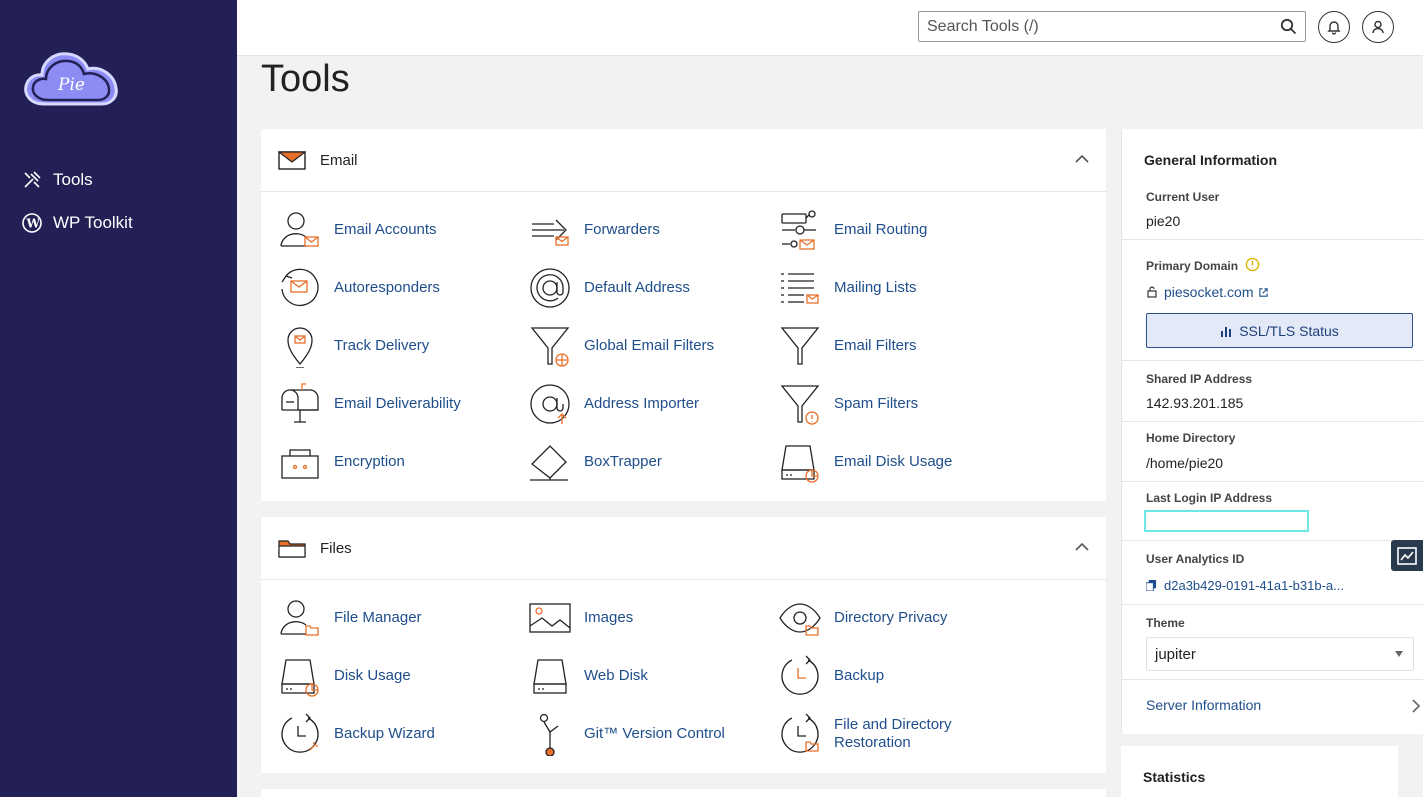 This screenshot has height=797, width=1423. What do you see at coordinates (609, 617) in the screenshot?
I see `tool-label: Images` at bounding box center [609, 617].